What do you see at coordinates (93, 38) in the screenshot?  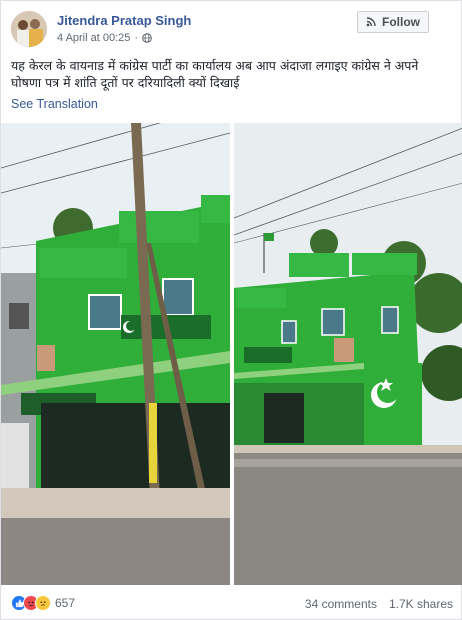 I see `post-timestamp: 4 April at 00:25` at bounding box center [93, 38].